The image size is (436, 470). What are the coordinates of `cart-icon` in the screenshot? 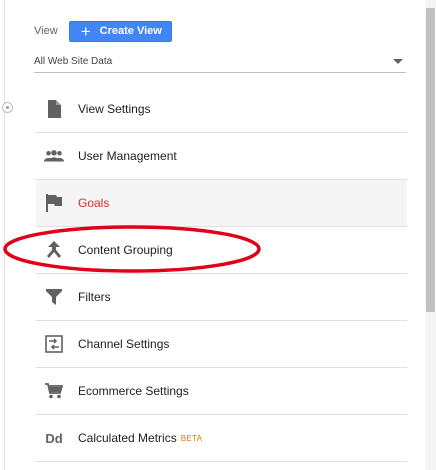 It's located at (54, 391).